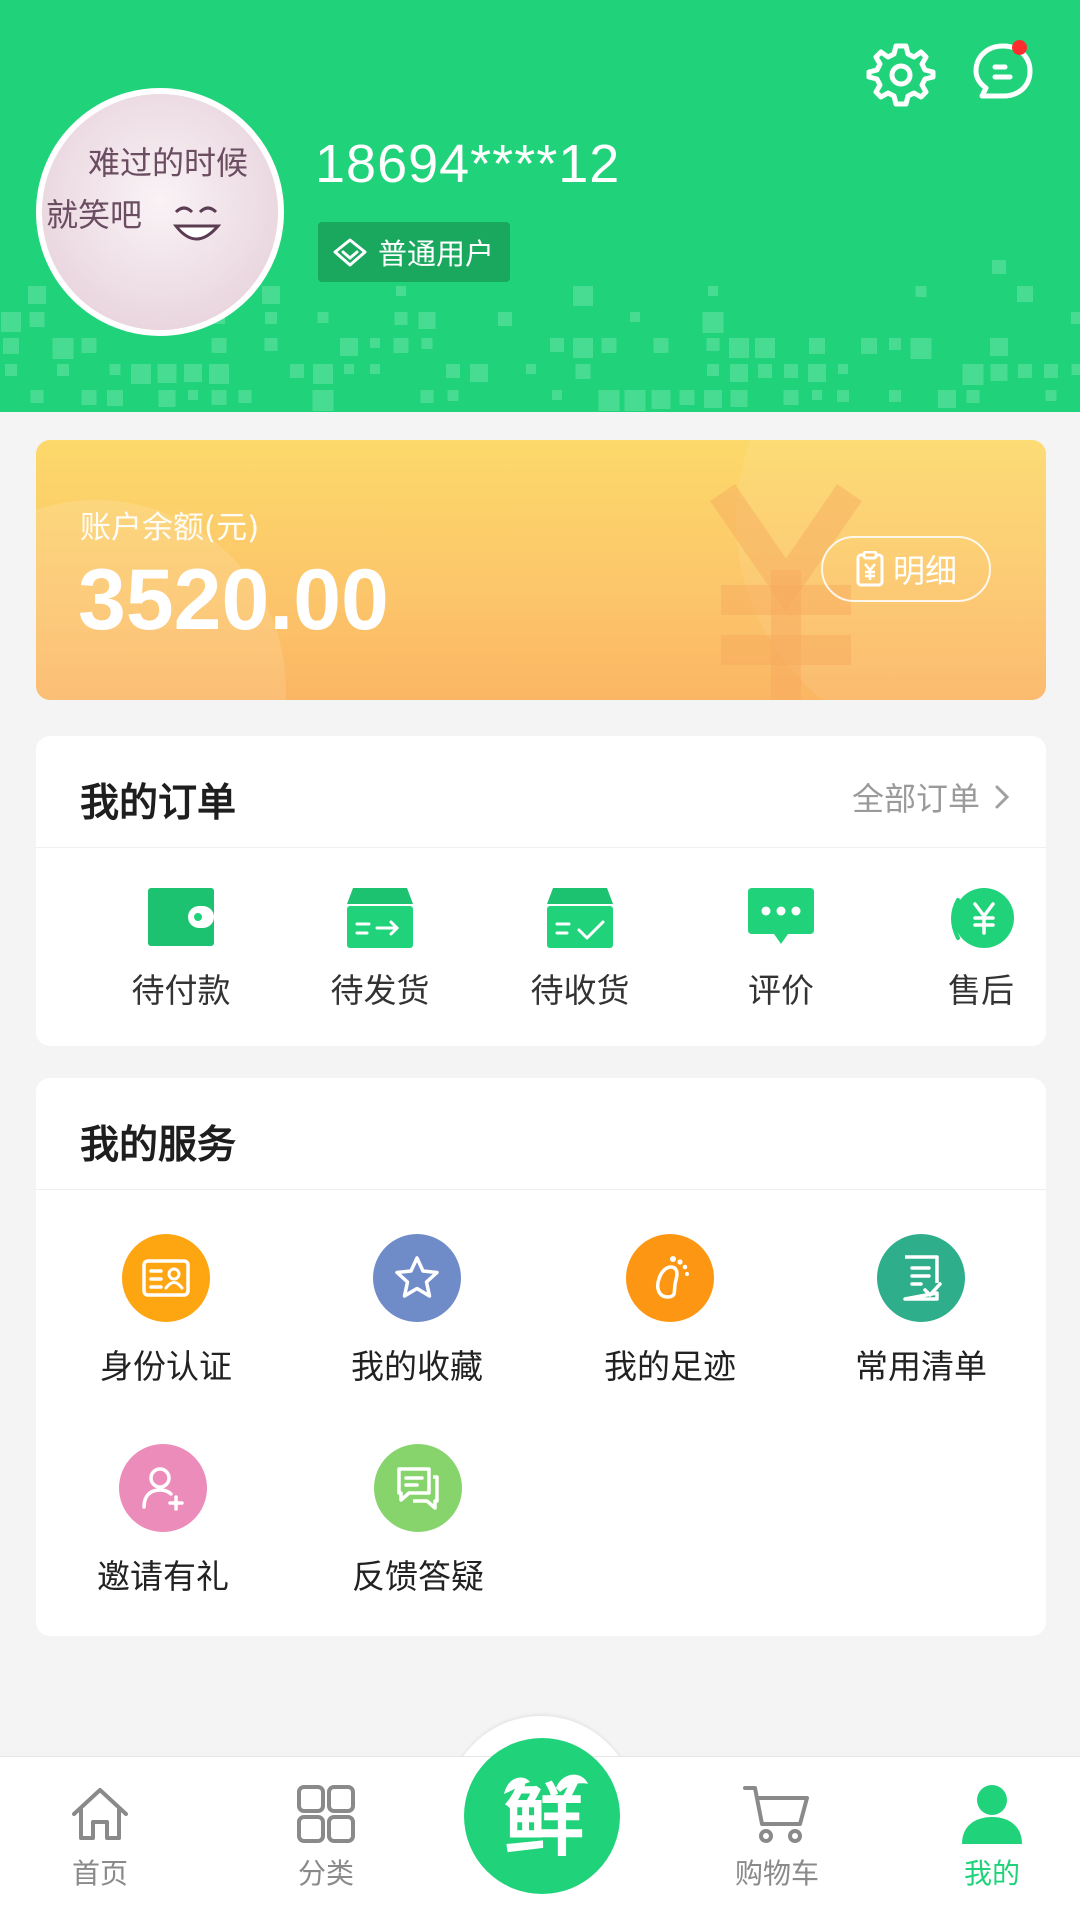  I want to click on service-invite-gift: 邀请有礼, so click(163, 1521).